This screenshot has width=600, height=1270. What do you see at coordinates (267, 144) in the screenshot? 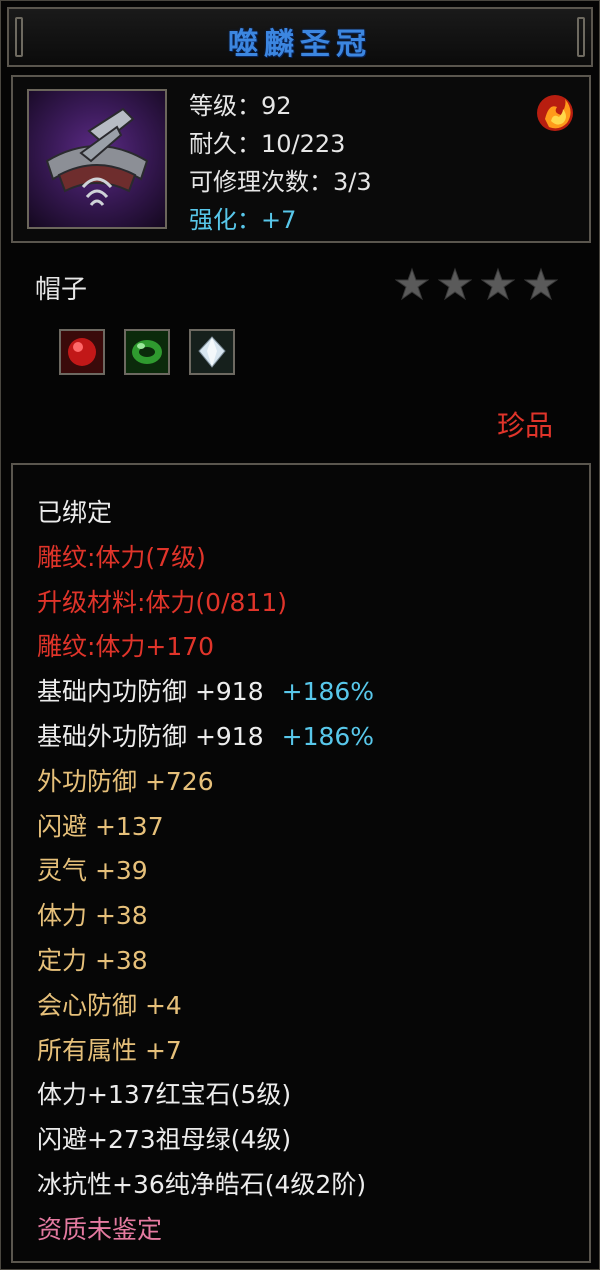
I see `durability-text: 耐久：10/223` at bounding box center [267, 144].